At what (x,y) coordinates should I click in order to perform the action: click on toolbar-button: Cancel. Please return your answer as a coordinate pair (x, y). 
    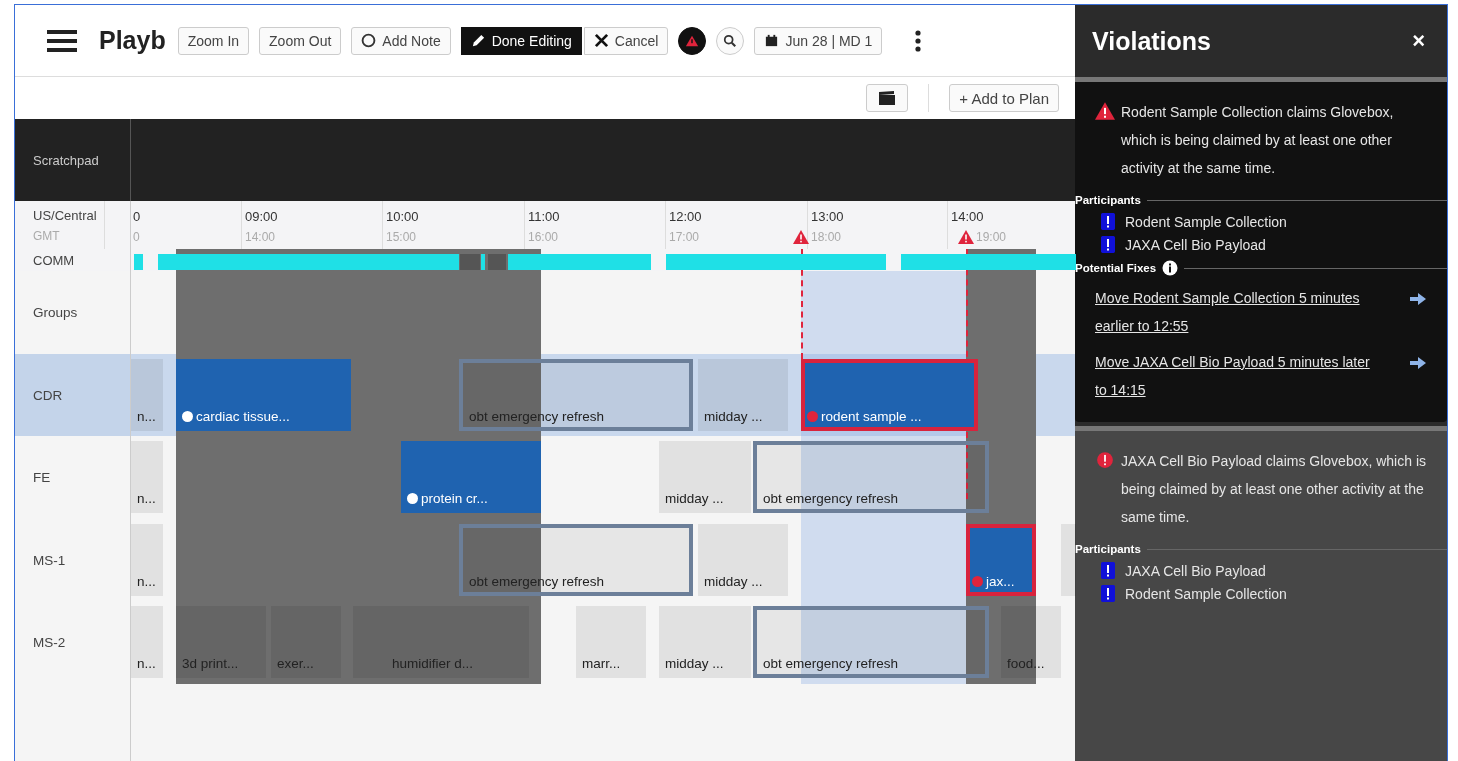
    Looking at the image, I should click on (626, 40).